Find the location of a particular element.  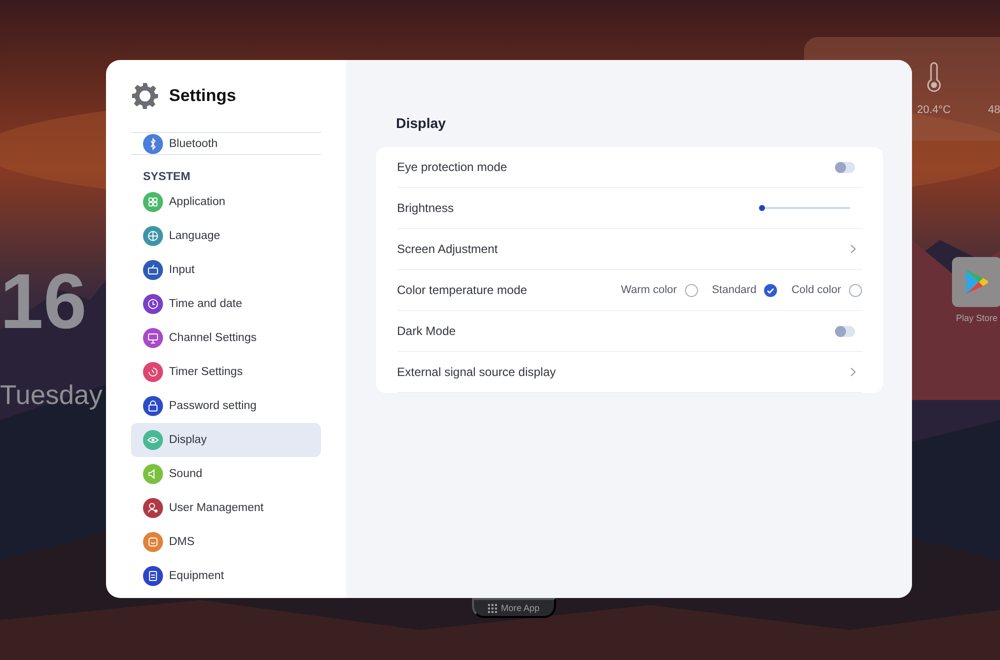

thermometer-icon is located at coordinates (934, 77).